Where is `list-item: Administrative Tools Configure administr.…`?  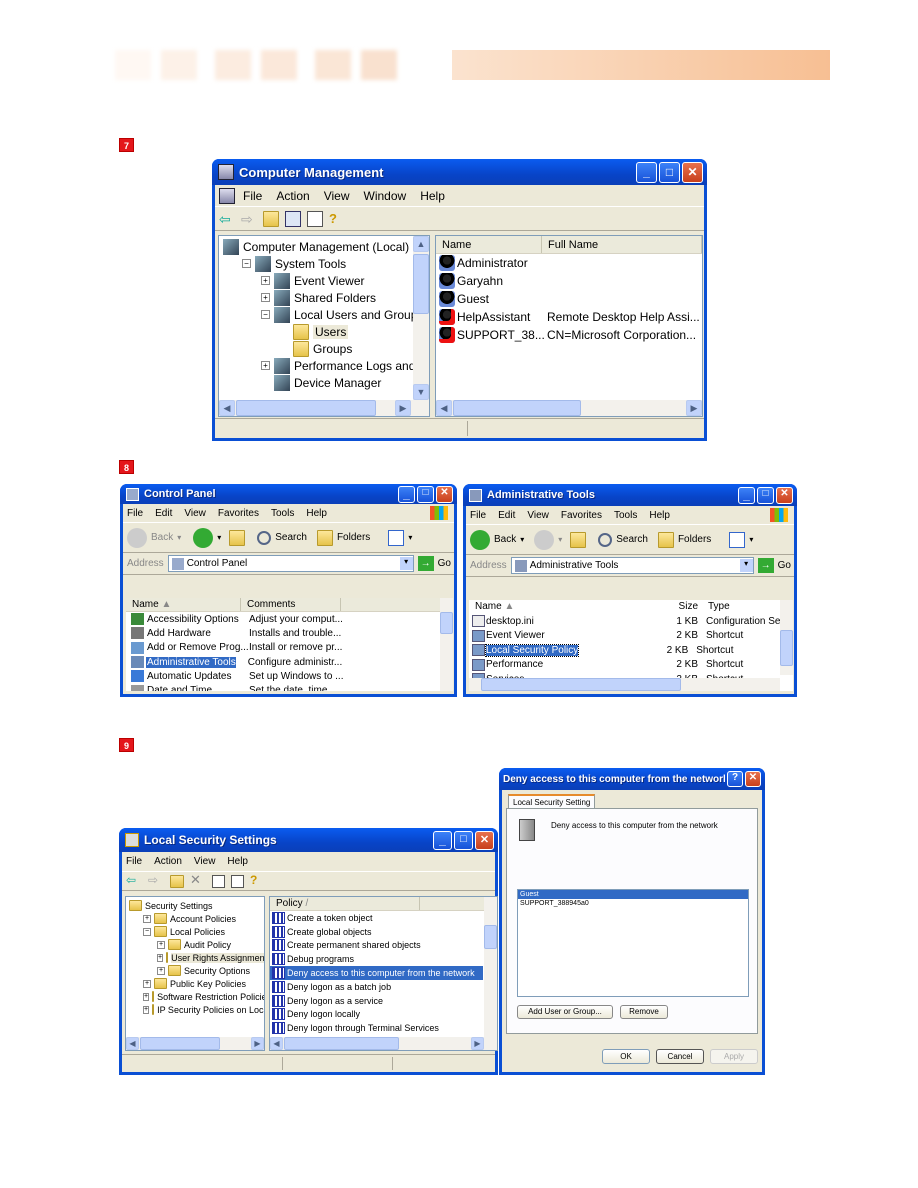
list-item: Administrative Tools Configure administr.… is located at coordinates (289, 662).